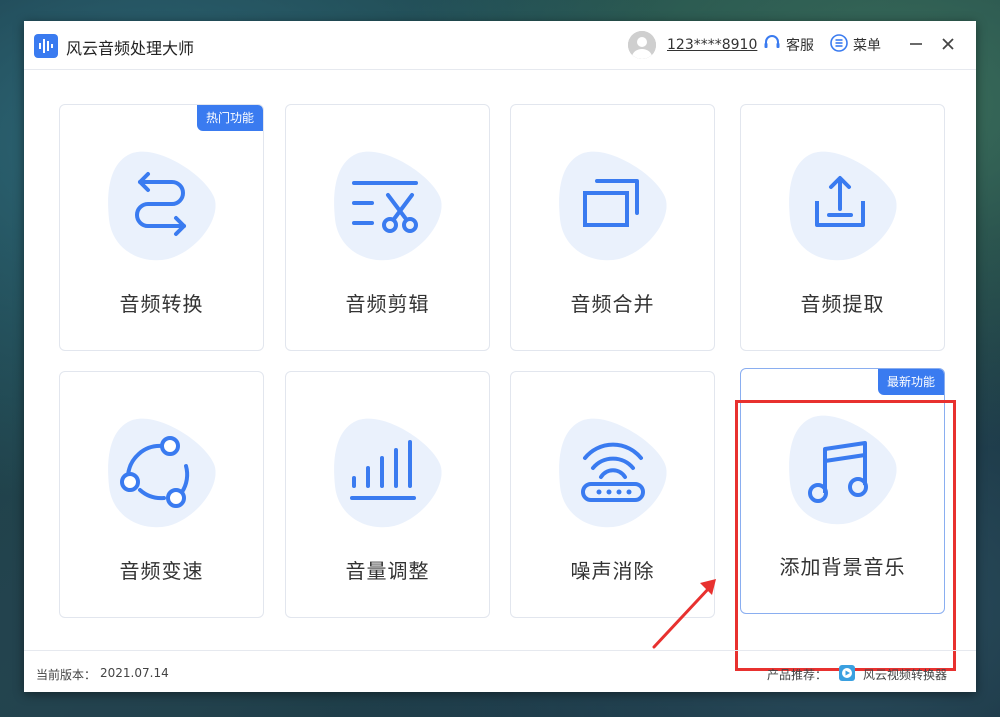 Image resolution: width=1000 pixels, height=717 pixels. I want to click on version-value: 2021.07.14, so click(134, 673).